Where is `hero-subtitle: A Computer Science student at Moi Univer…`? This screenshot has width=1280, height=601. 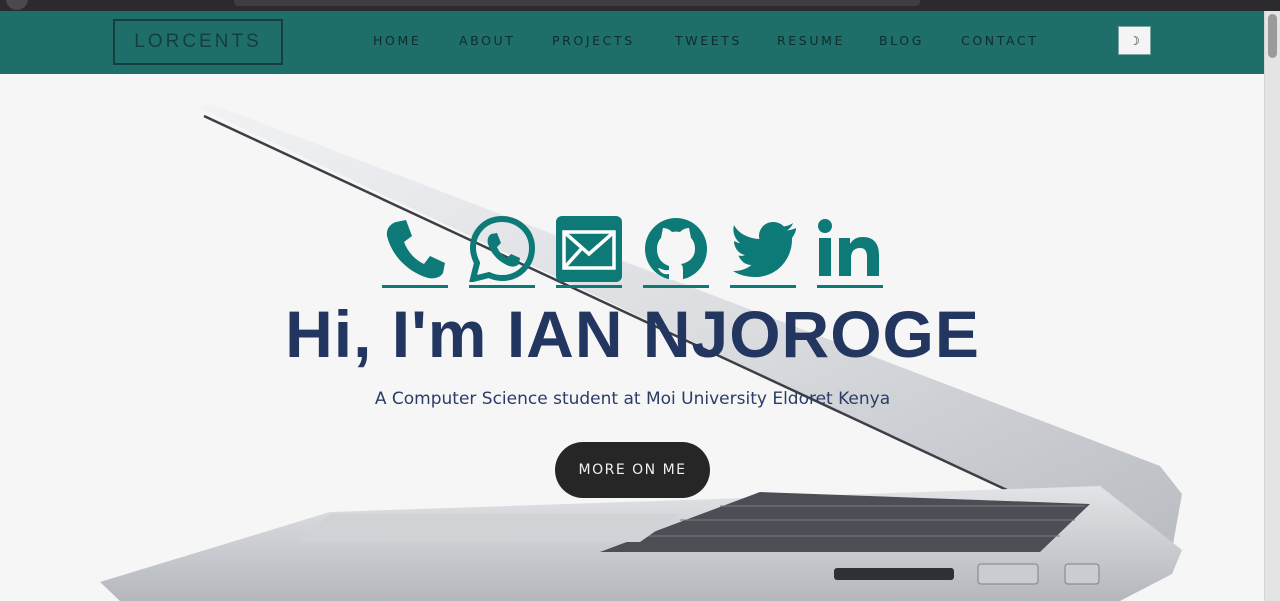 hero-subtitle: A Computer Science student at Moi Univer… is located at coordinates (632, 399).